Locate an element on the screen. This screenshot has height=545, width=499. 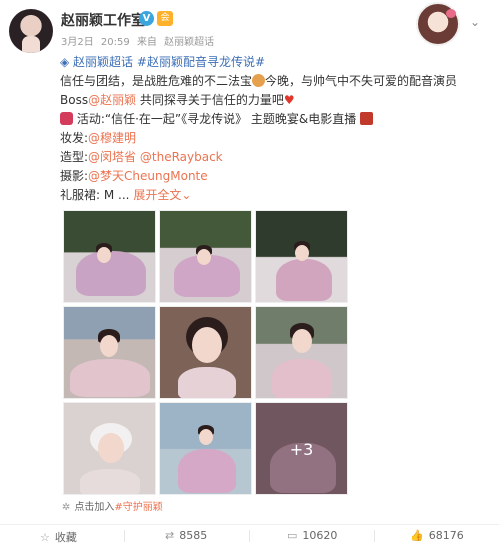
repost-count: 8585 is located at coordinates (193, 535).